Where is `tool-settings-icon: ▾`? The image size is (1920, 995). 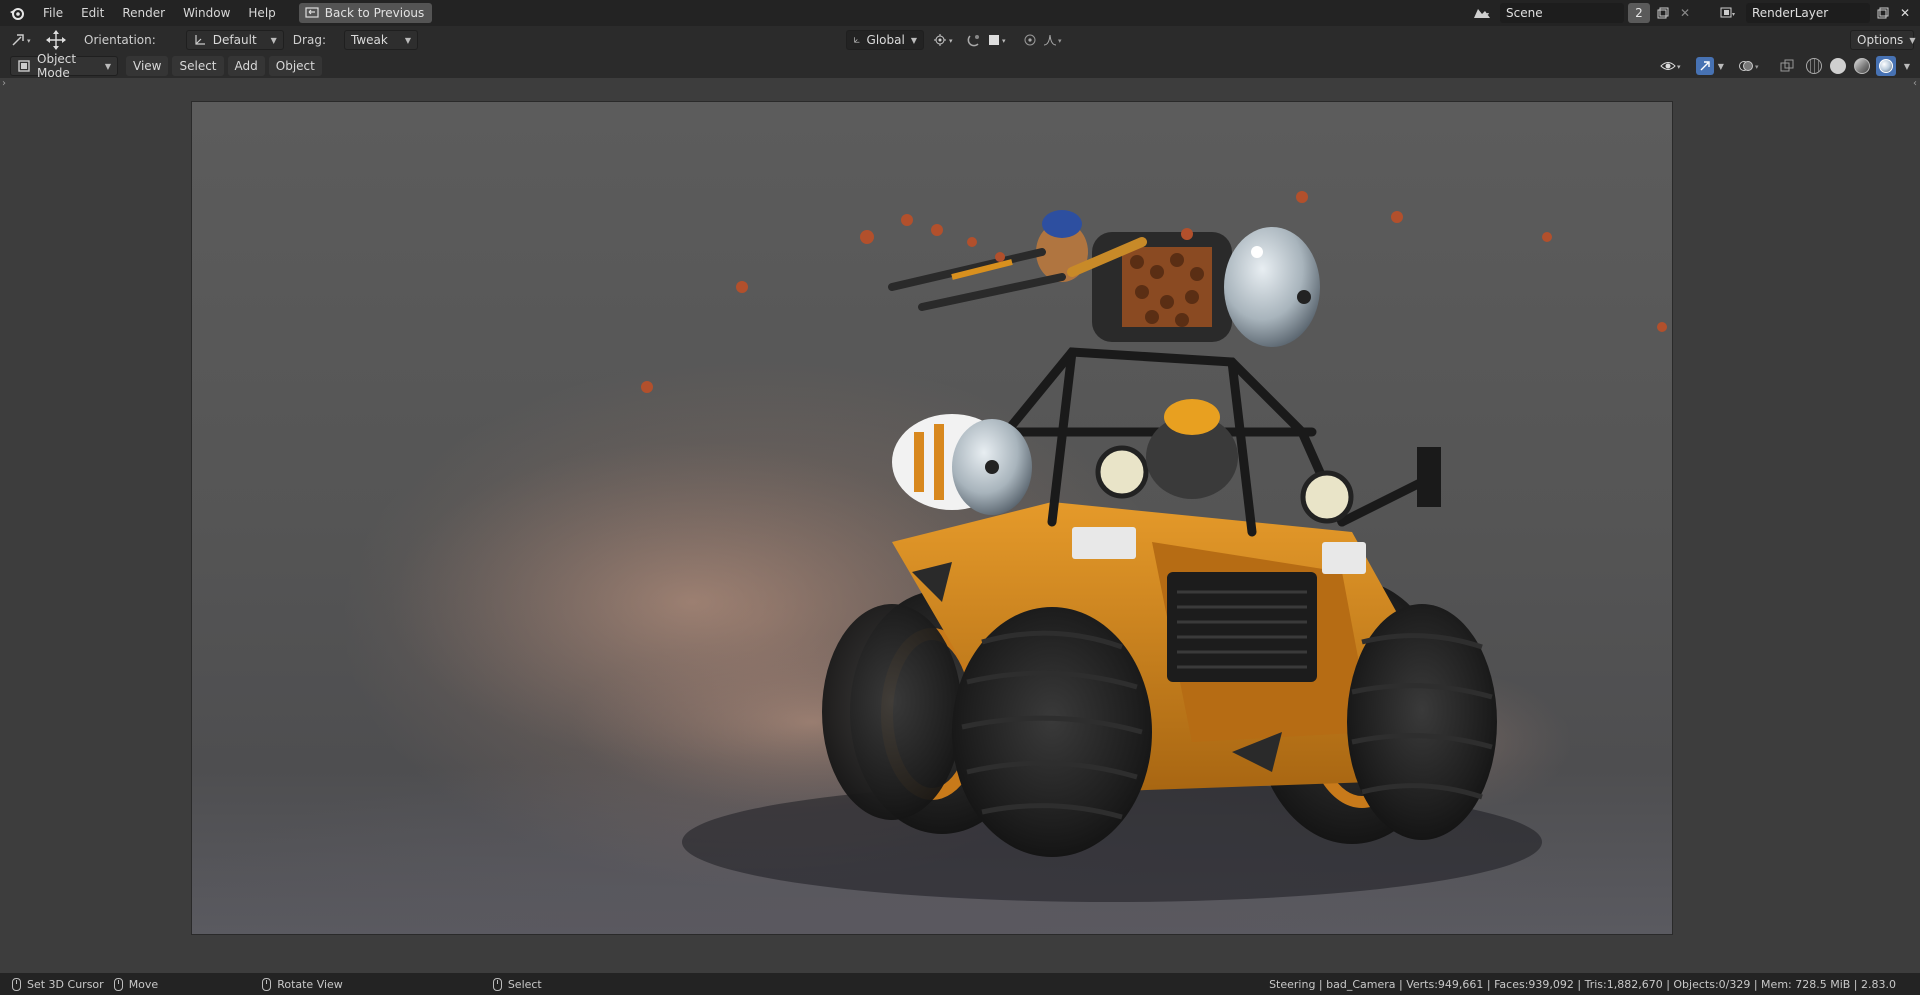
tool-settings-icon: ▾ is located at coordinates (24, 40).